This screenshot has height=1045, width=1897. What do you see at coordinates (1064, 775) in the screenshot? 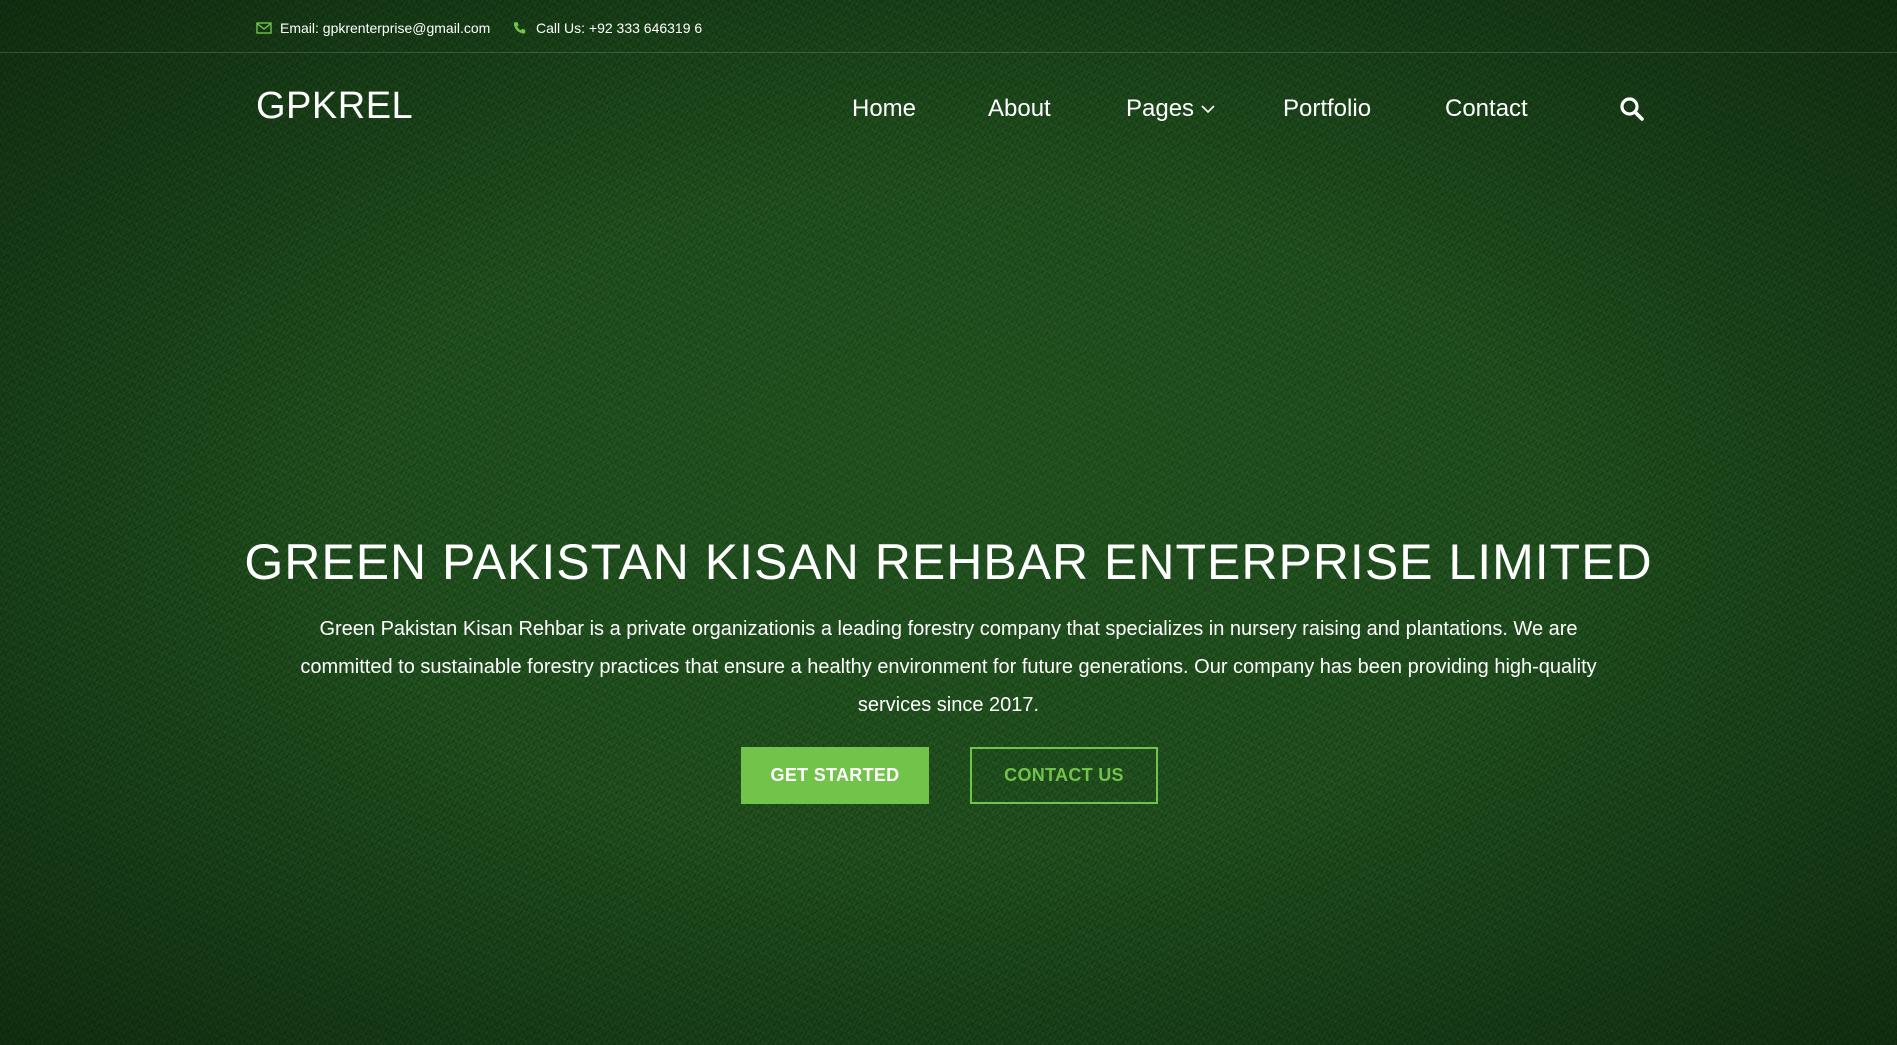
I see `contact-us-button: CONTACT US` at bounding box center [1064, 775].